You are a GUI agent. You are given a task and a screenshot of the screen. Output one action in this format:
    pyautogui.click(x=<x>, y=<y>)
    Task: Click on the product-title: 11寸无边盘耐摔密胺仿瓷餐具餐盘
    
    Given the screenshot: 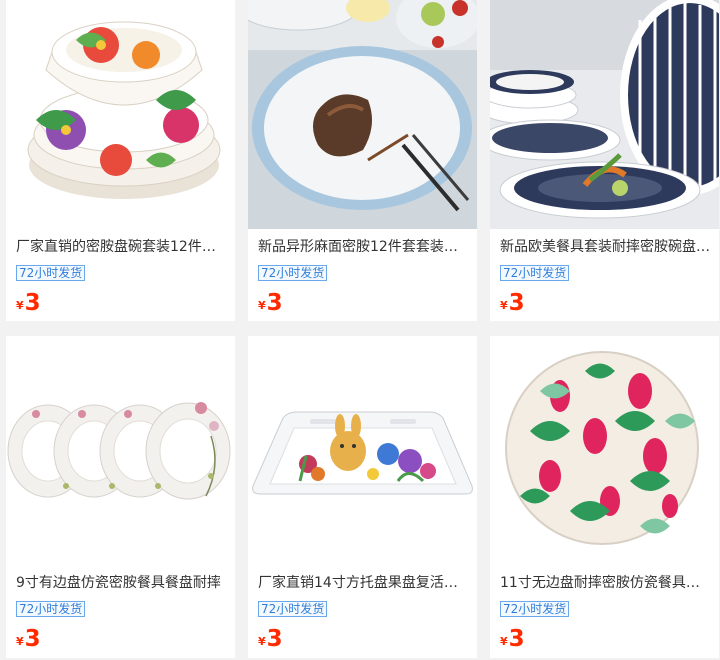 What is the action you would take?
    pyautogui.click(x=606, y=583)
    